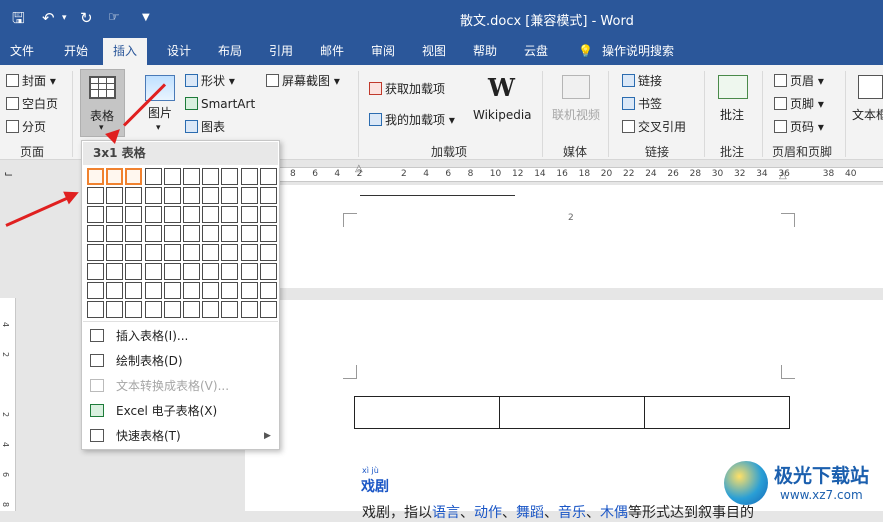  Describe the element at coordinates (572, 513) in the screenshot. I see `term-link: 音乐` at that location.